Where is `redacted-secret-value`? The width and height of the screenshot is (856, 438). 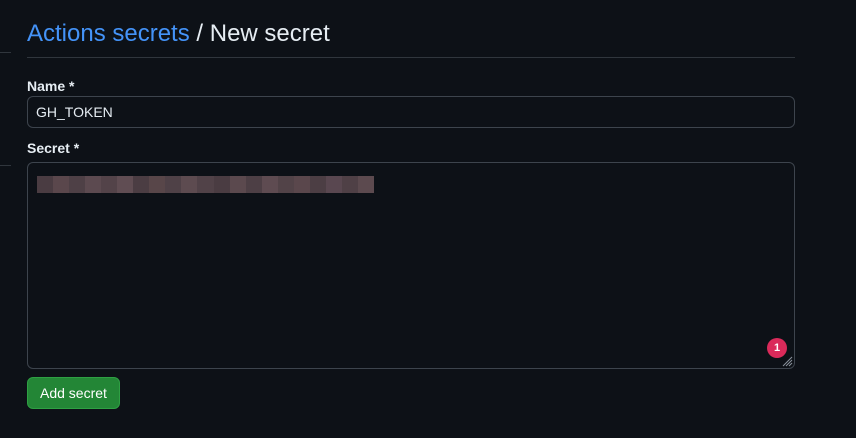
redacted-secret-value is located at coordinates (205, 184).